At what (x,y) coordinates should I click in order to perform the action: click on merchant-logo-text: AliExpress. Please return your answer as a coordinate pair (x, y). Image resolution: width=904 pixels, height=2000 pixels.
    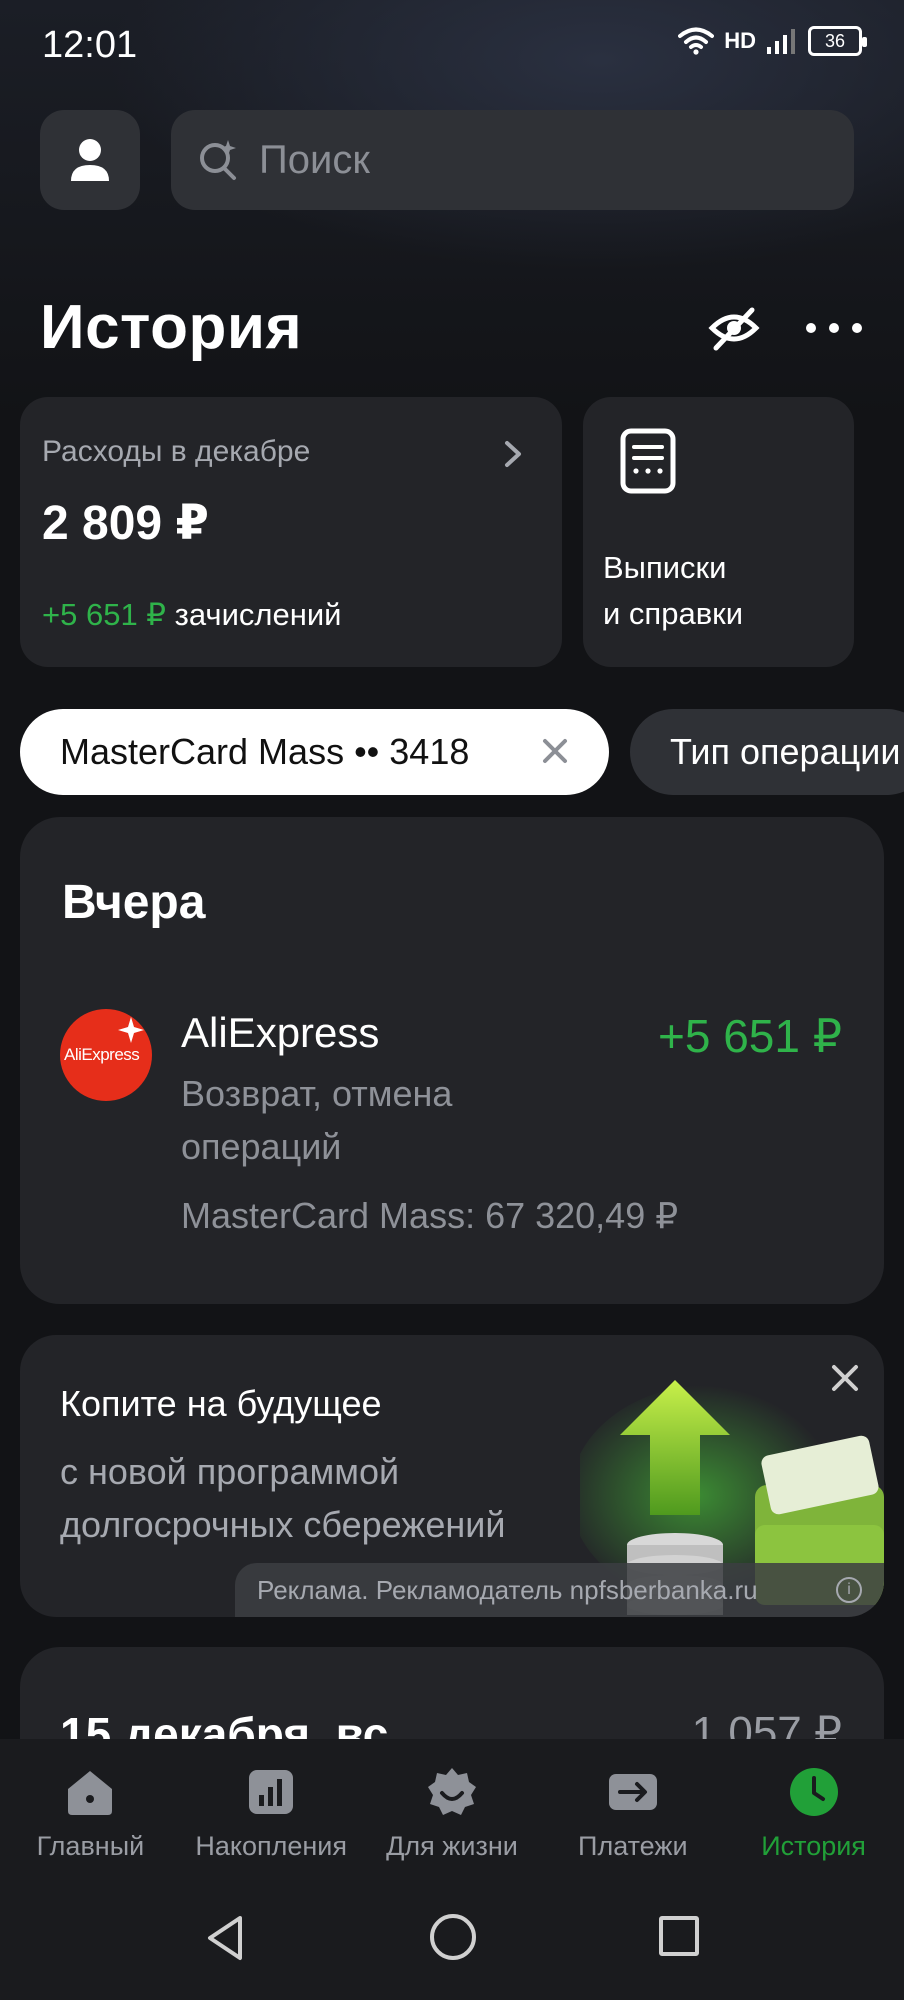
    Looking at the image, I should click on (102, 1054).